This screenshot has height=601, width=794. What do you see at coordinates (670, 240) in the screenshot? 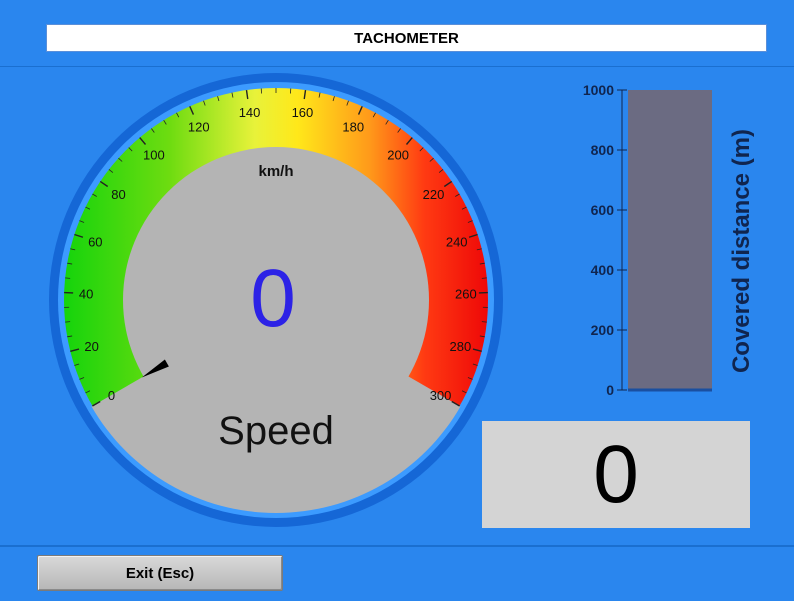
I see `distance-bar-background` at bounding box center [670, 240].